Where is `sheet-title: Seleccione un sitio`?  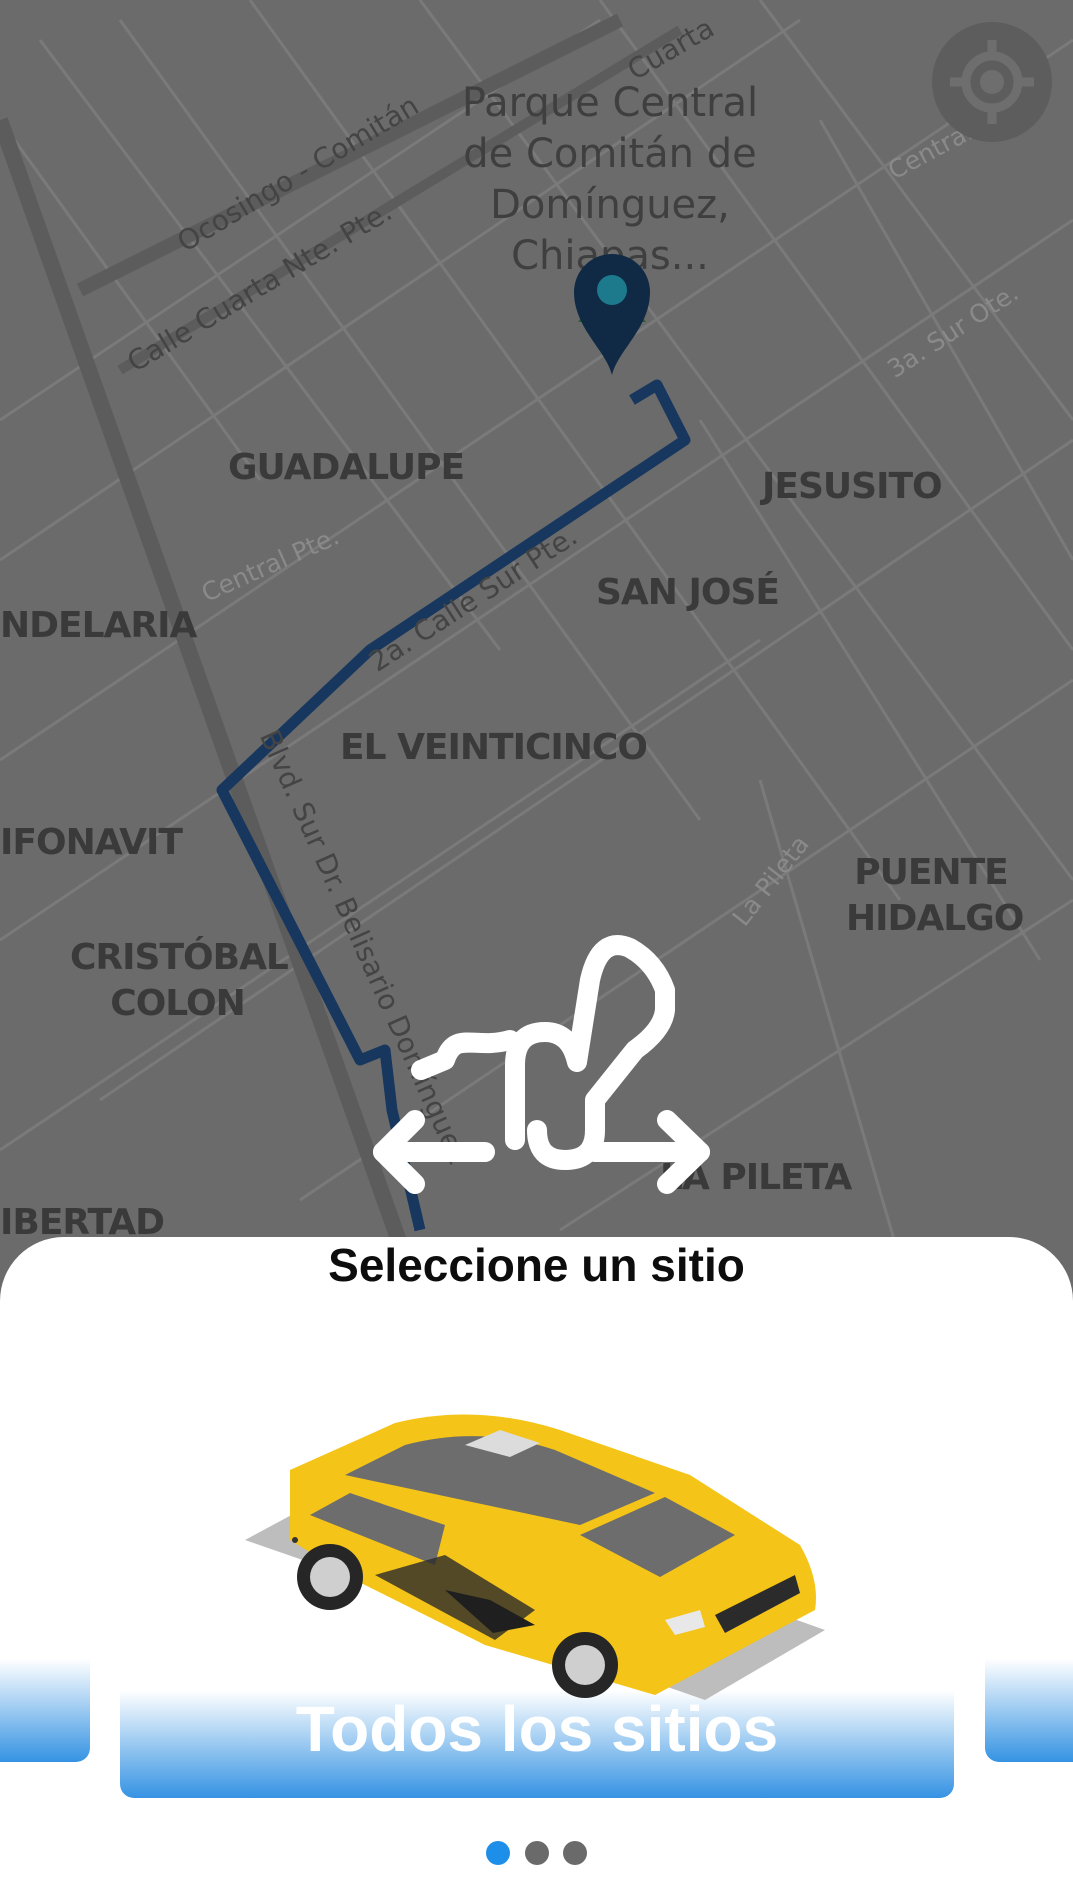
sheet-title: Seleccione un sitio is located at coordinates (536, 1265).